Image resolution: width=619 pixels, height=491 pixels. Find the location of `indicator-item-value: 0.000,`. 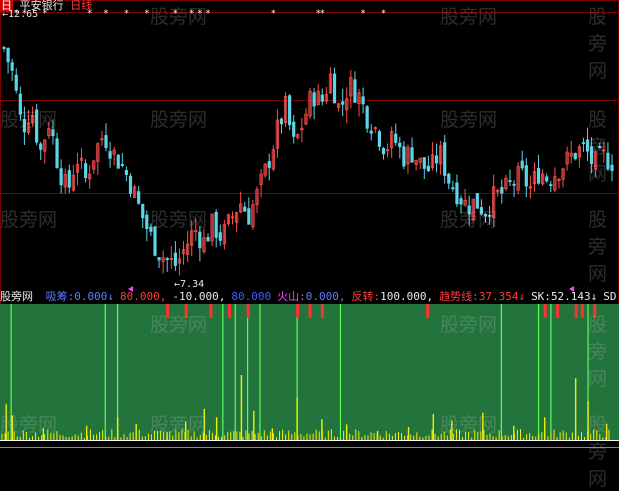

indicator-item-value: 0.000, is located at coordinates (325, 296).